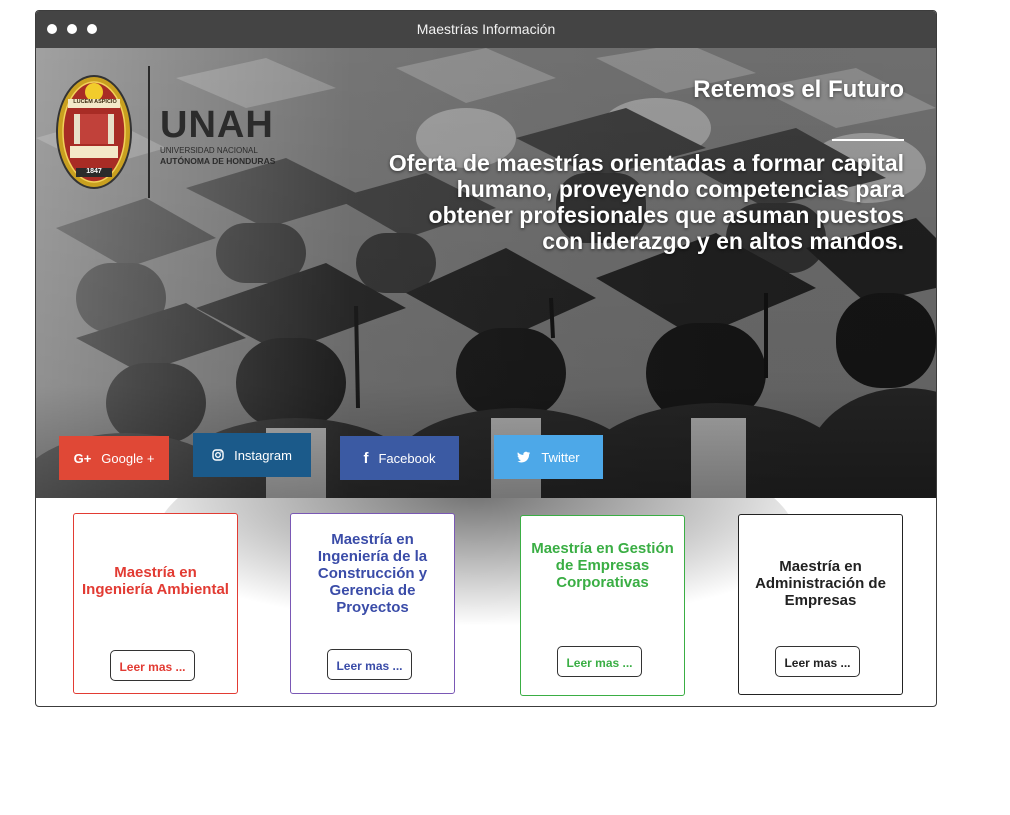 The width and height of the screenshot is (1010, 815). What do you see at coordinates (820, 583) in the screenshot?
I see `card-title: Maestría en Administración de Empresas` at bounding box center [820, 583].